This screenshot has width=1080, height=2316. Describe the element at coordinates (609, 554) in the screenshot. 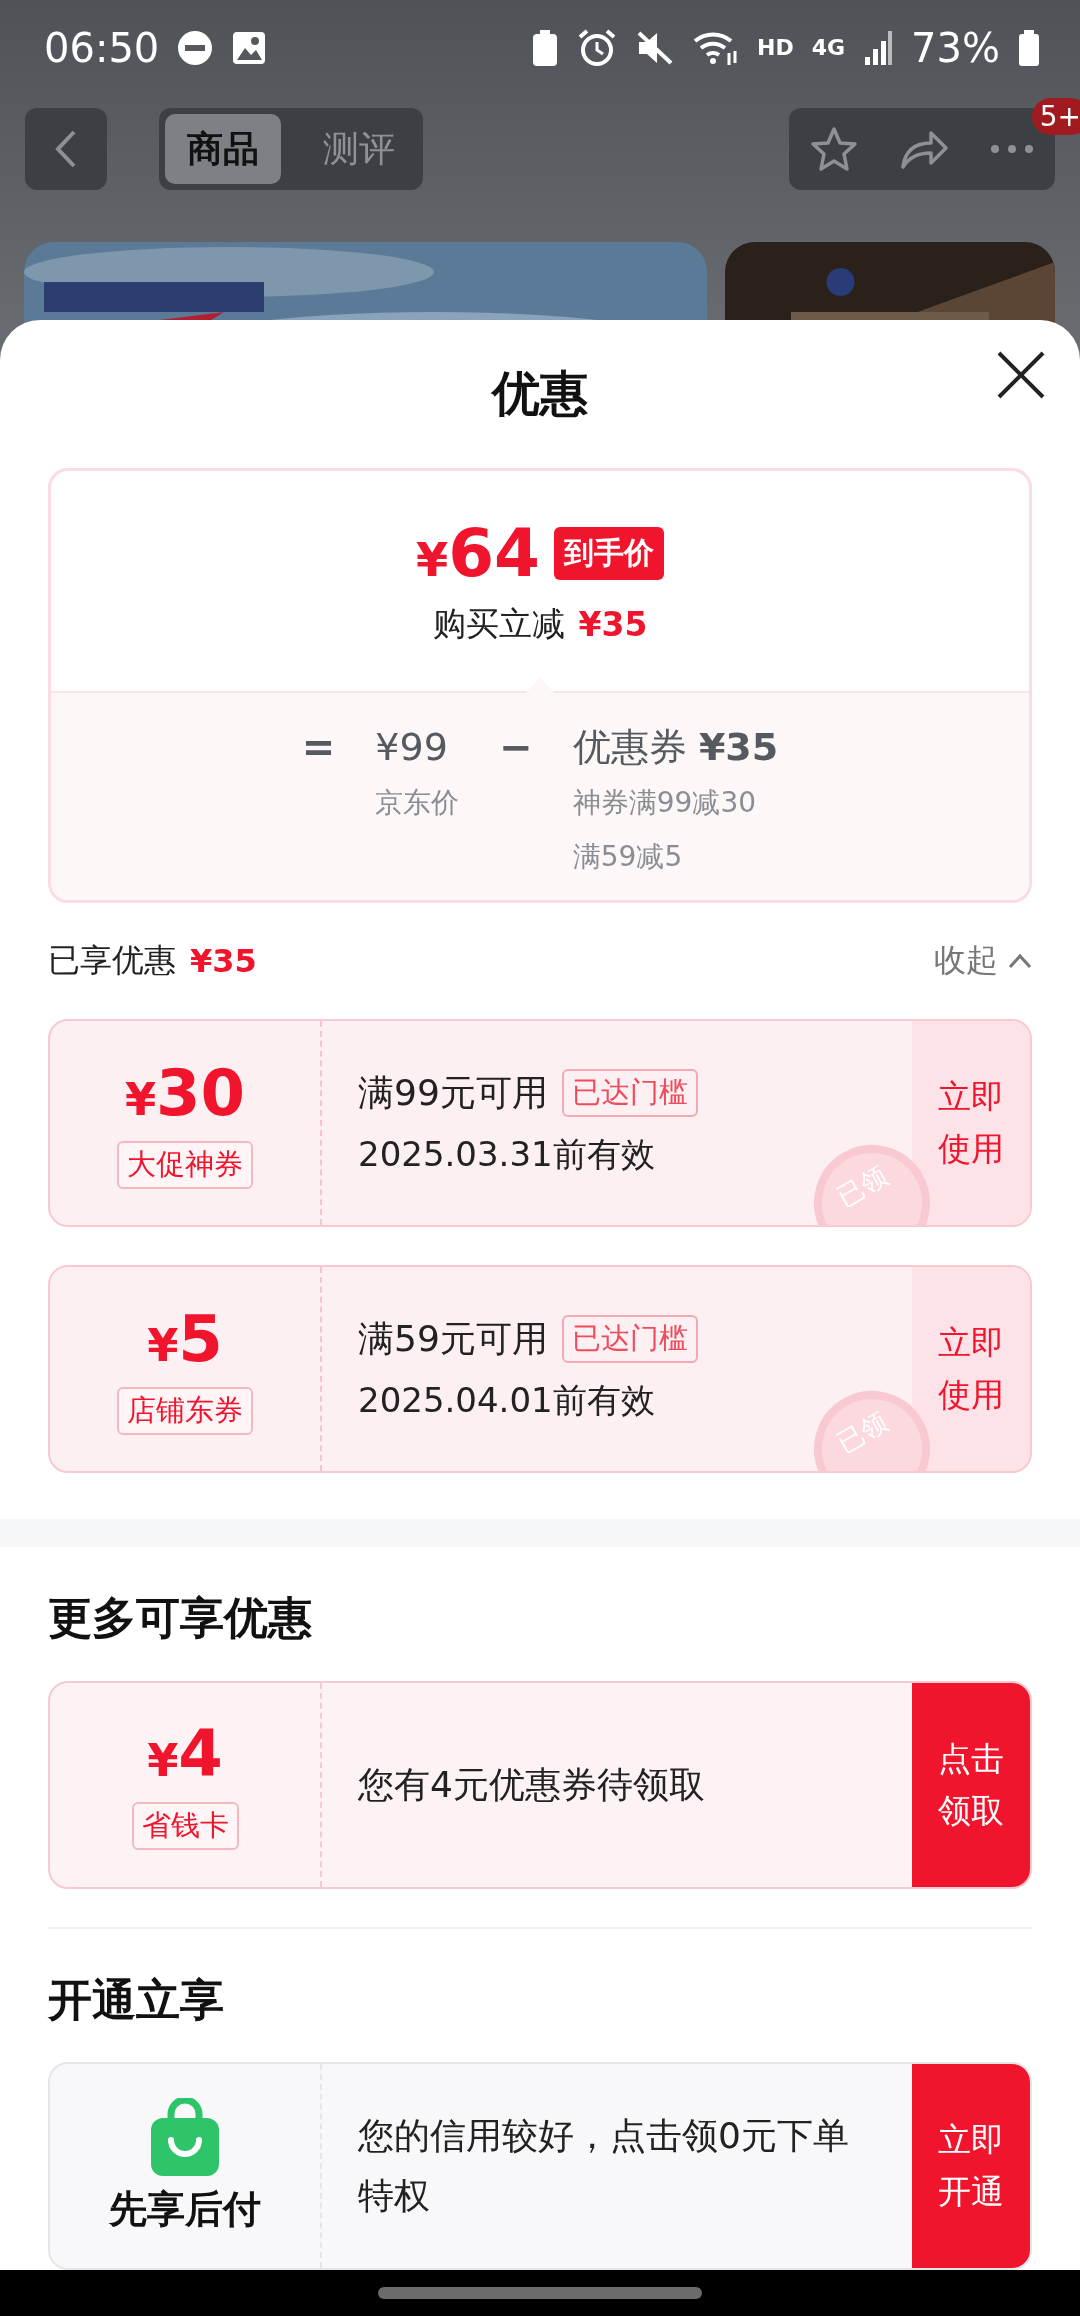

I see `price-tag: 到手价` at that location.